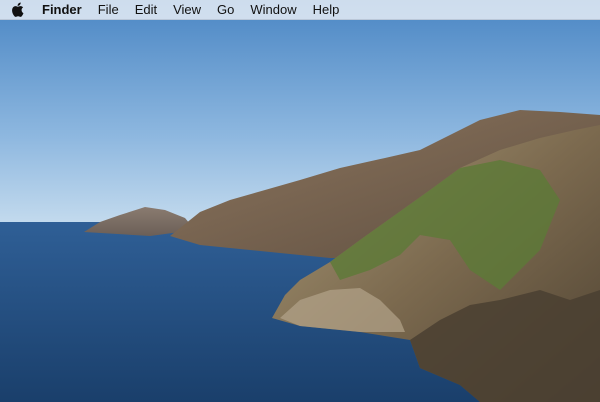  Describe the element at coordinates (273, 10) in the screenshot. I see `menu-window: Window` at that location.